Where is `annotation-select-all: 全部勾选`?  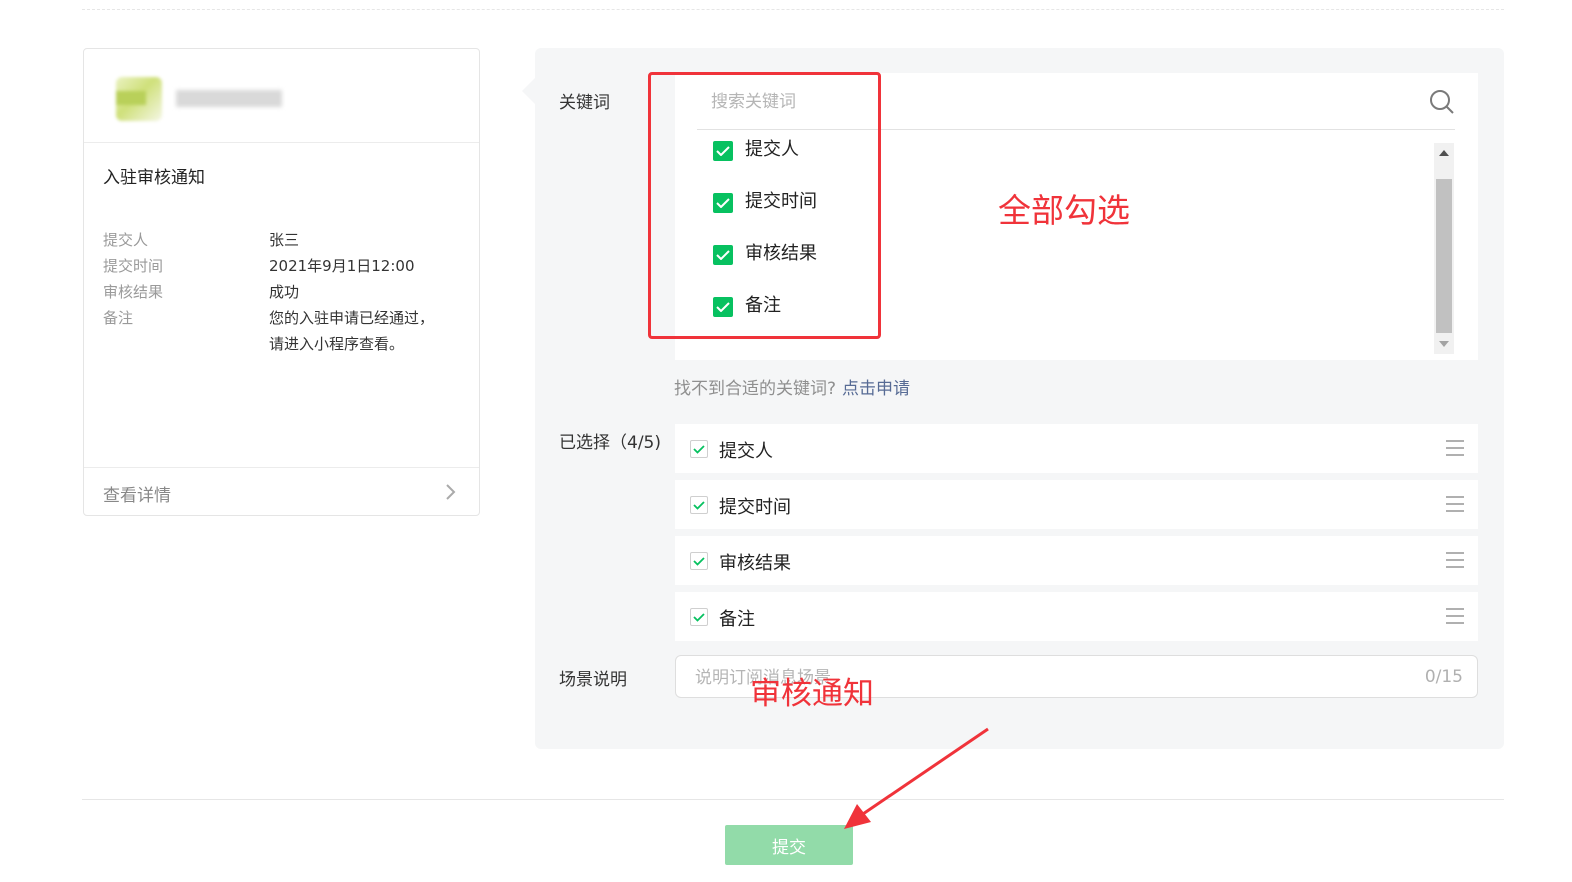 annotation-select-all: 全部勾选 is located at coordinates (1064, 210).